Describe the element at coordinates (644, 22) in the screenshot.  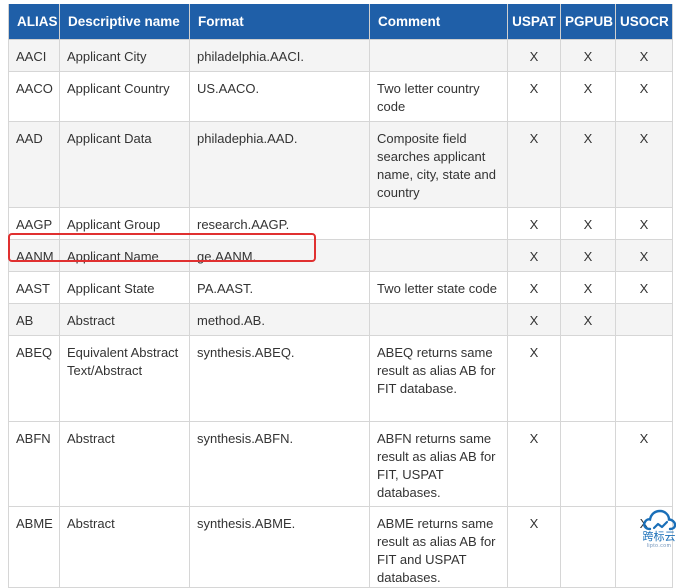
I see `header-usocr: USOCR` at that location.